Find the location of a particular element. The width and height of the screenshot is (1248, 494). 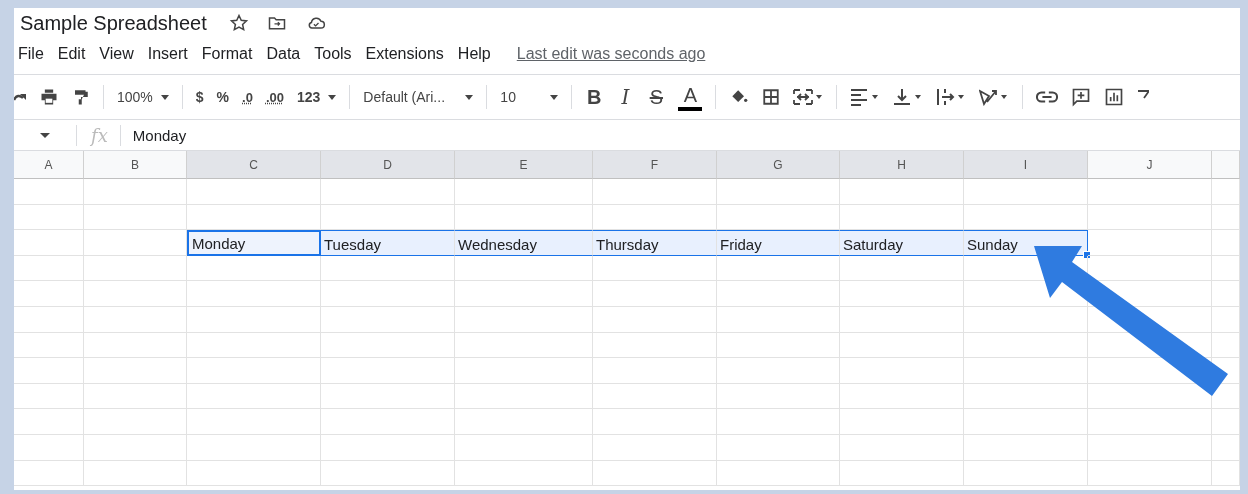

italic-button: I is located at coordinates (625, 97).